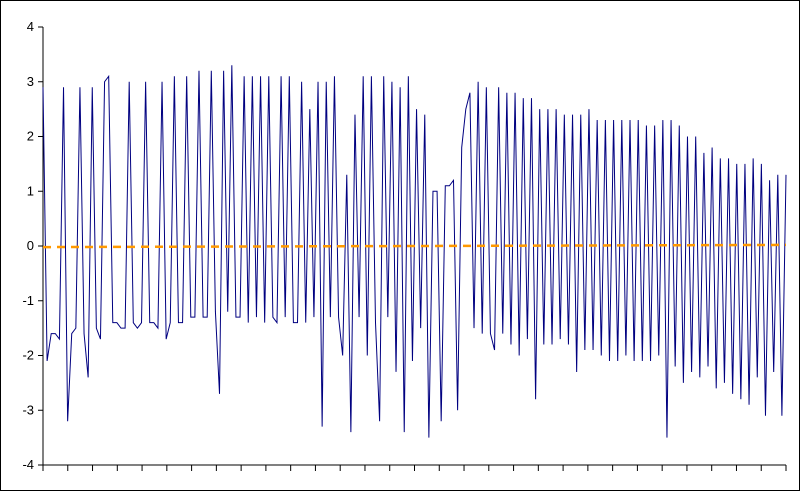 The width and height of the screenshot is (800, 492). I want to click on y-tick-label: -3, so click(28, 409).